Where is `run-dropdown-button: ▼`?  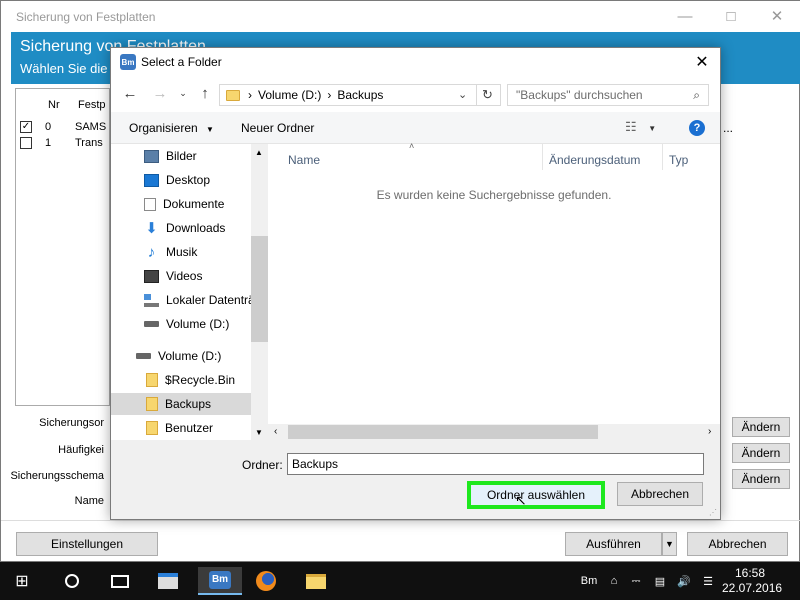
run-dropdown-button: ▼ is located at coordinates (669, 544).